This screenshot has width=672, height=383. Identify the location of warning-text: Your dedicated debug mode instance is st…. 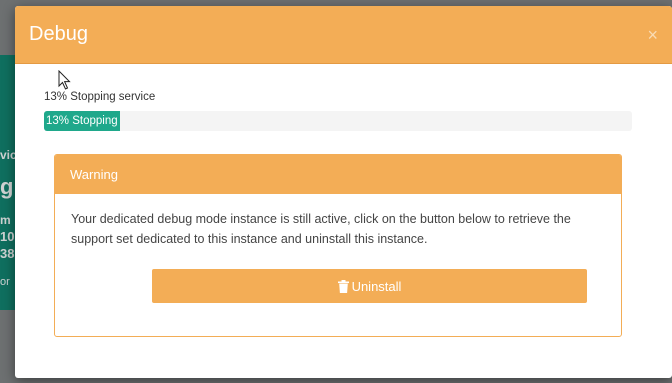
(321, 229).